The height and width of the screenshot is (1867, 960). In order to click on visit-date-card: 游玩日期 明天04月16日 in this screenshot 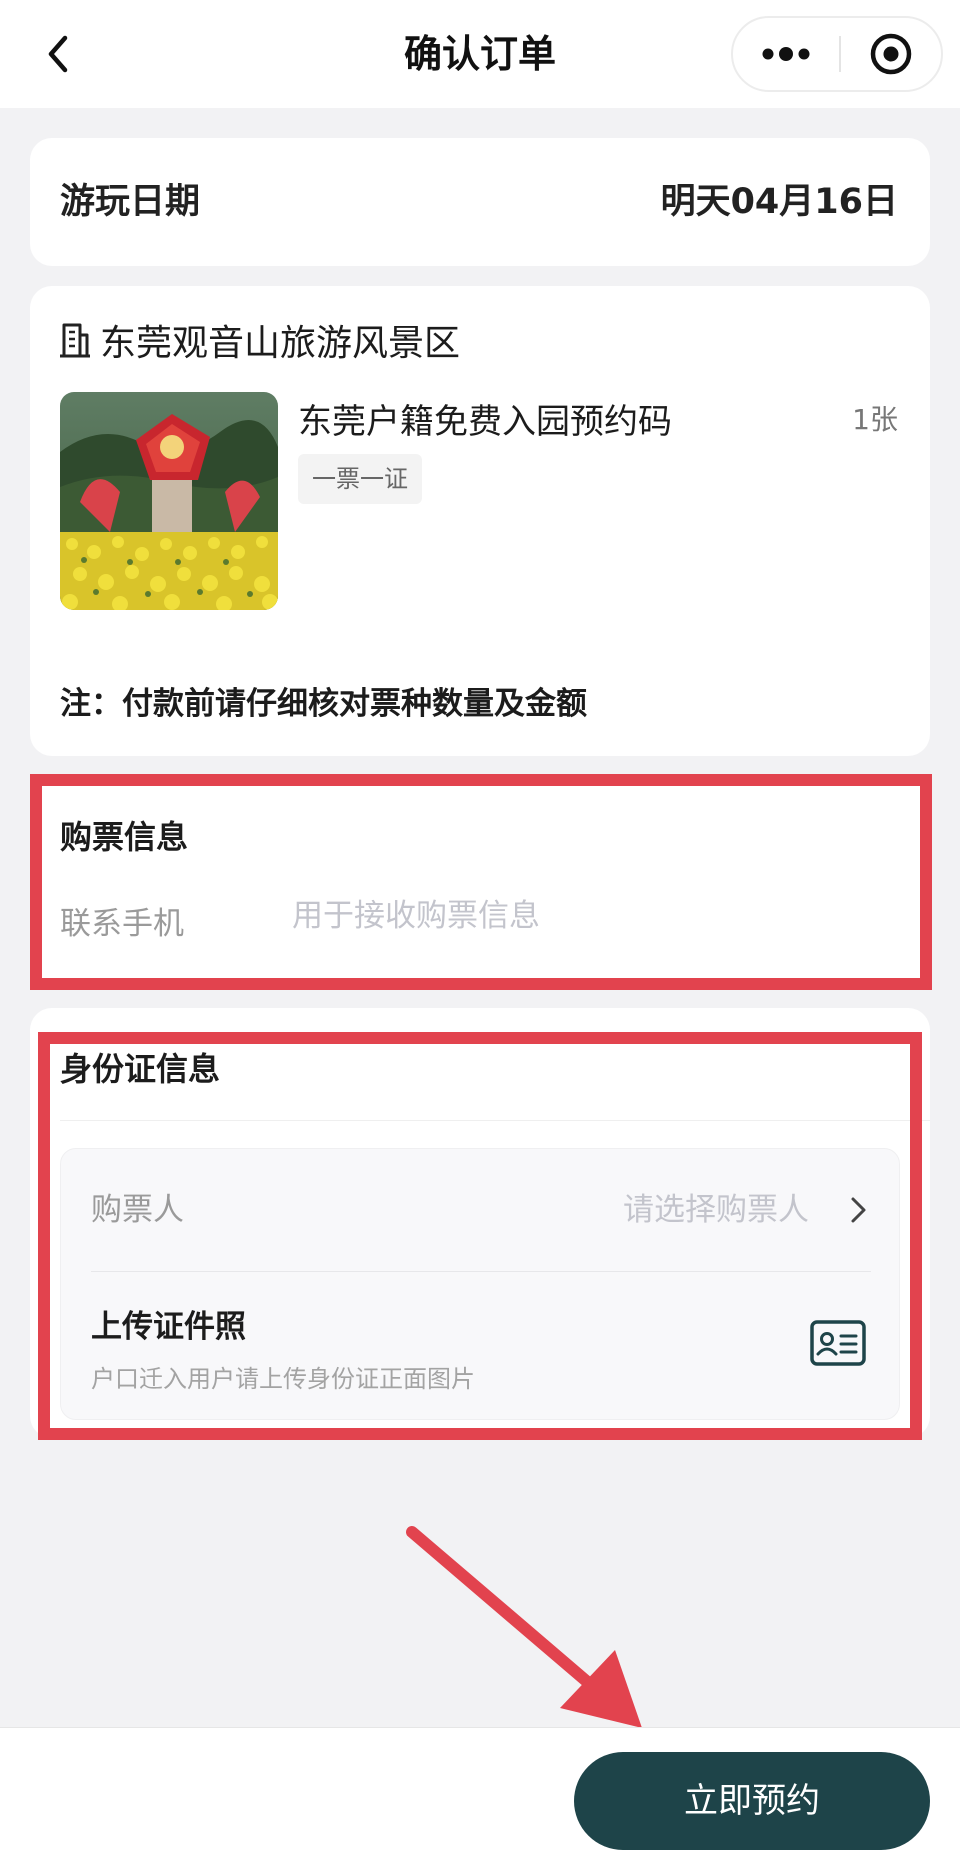, I will do `click(480, 202)`.